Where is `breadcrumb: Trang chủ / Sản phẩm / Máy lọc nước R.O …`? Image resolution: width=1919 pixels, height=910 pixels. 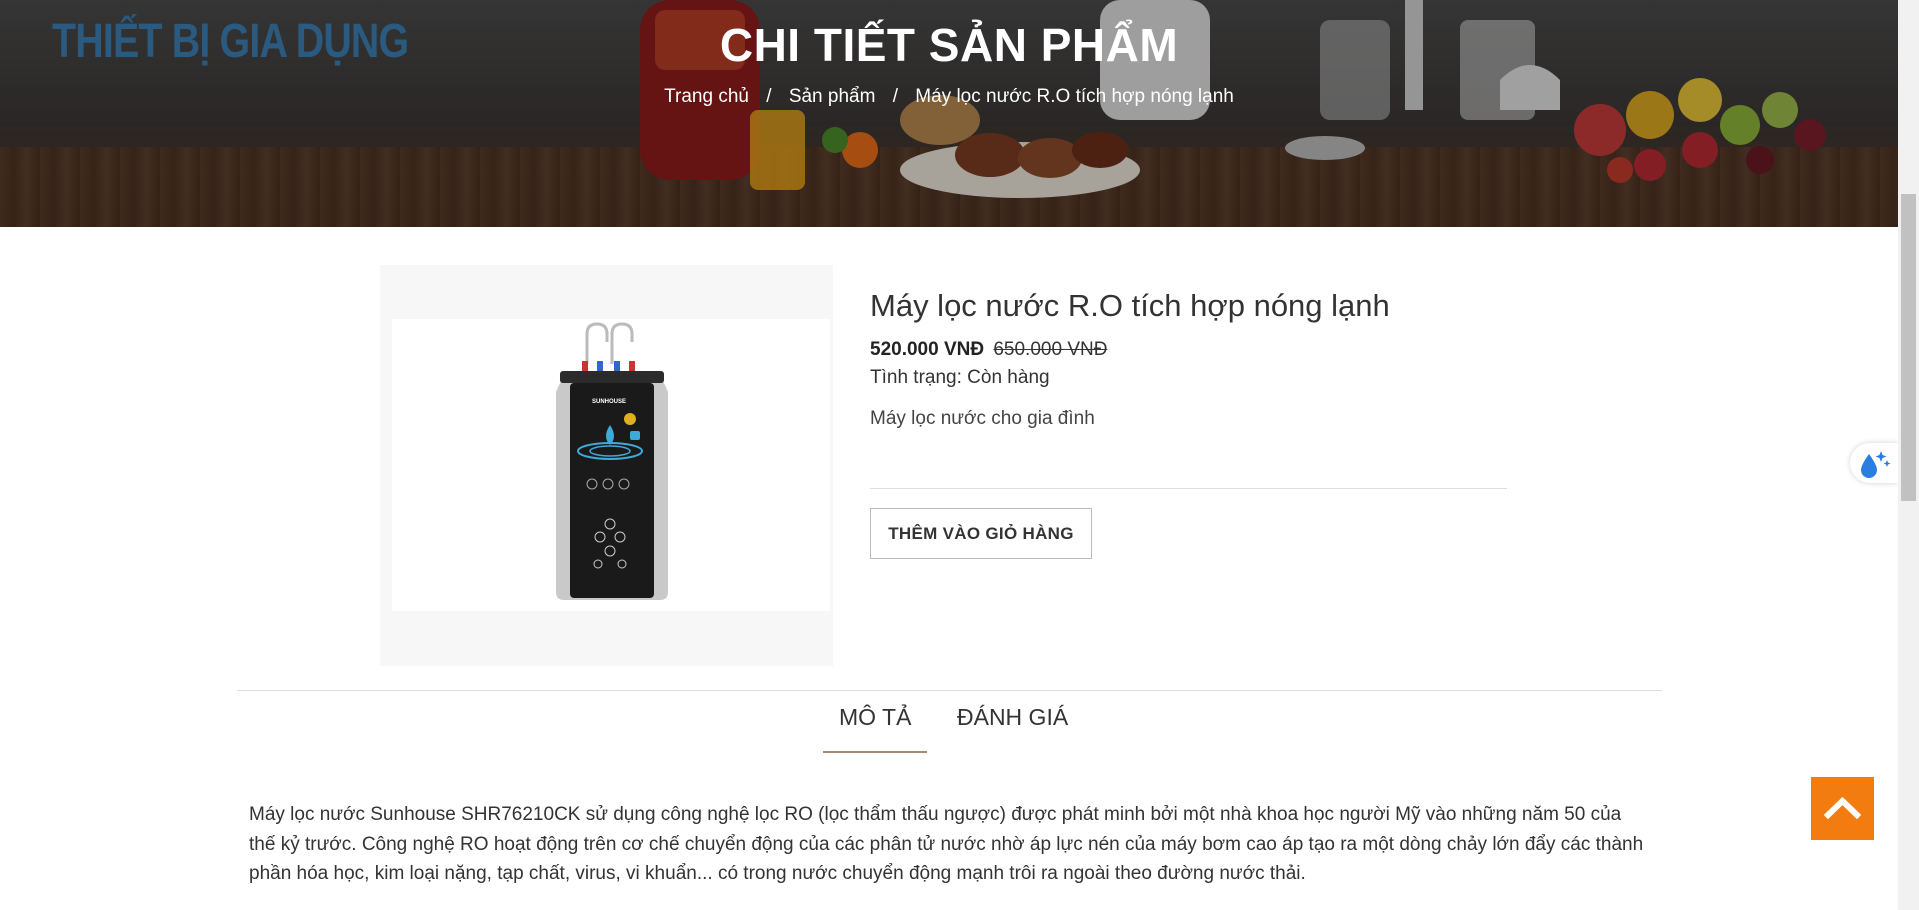 breadcrumb: Trang chủ / Sản phẩm / Máy lọc nước R.O … is located at coordinates (949, 97).